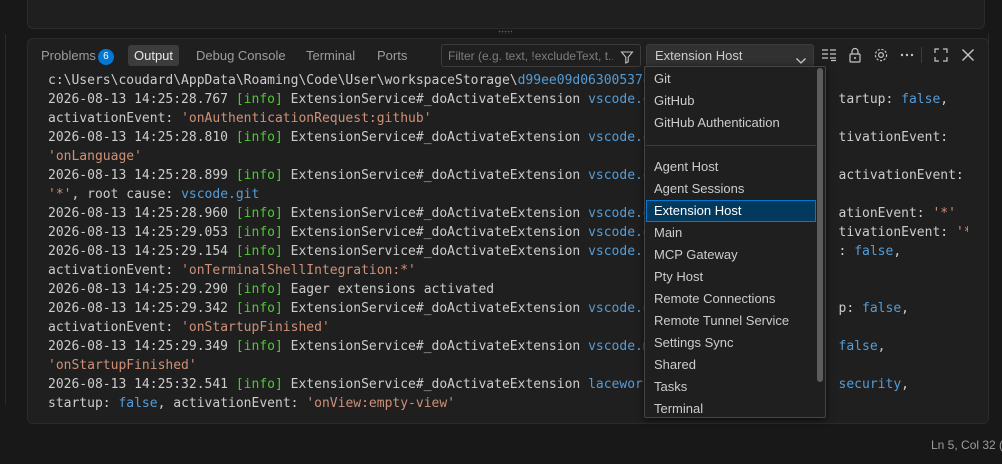  Describe the element at coordinates (731, 211) in the screenshot. I see `dropdown-option-extension-host: Extension Host` at that location.